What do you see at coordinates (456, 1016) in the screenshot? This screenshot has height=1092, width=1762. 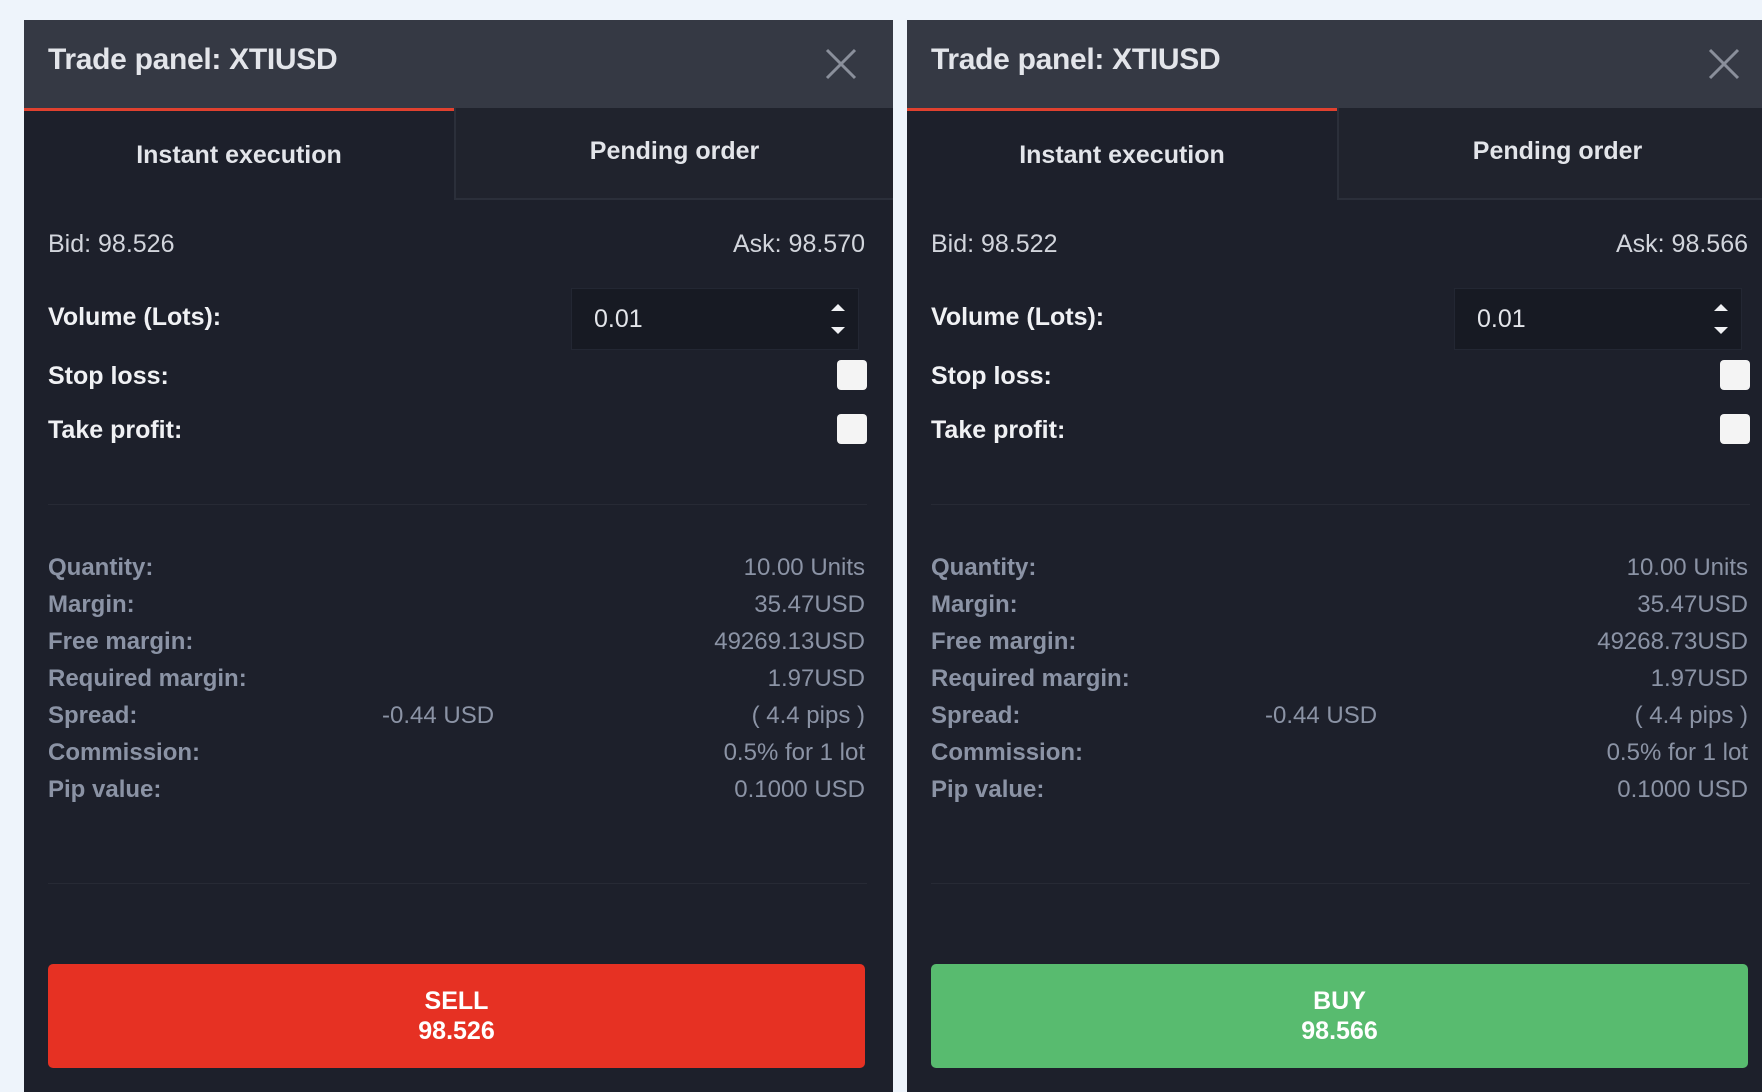 I see `sell-button: SELL 98.526` at bounding box center [456, 1016].